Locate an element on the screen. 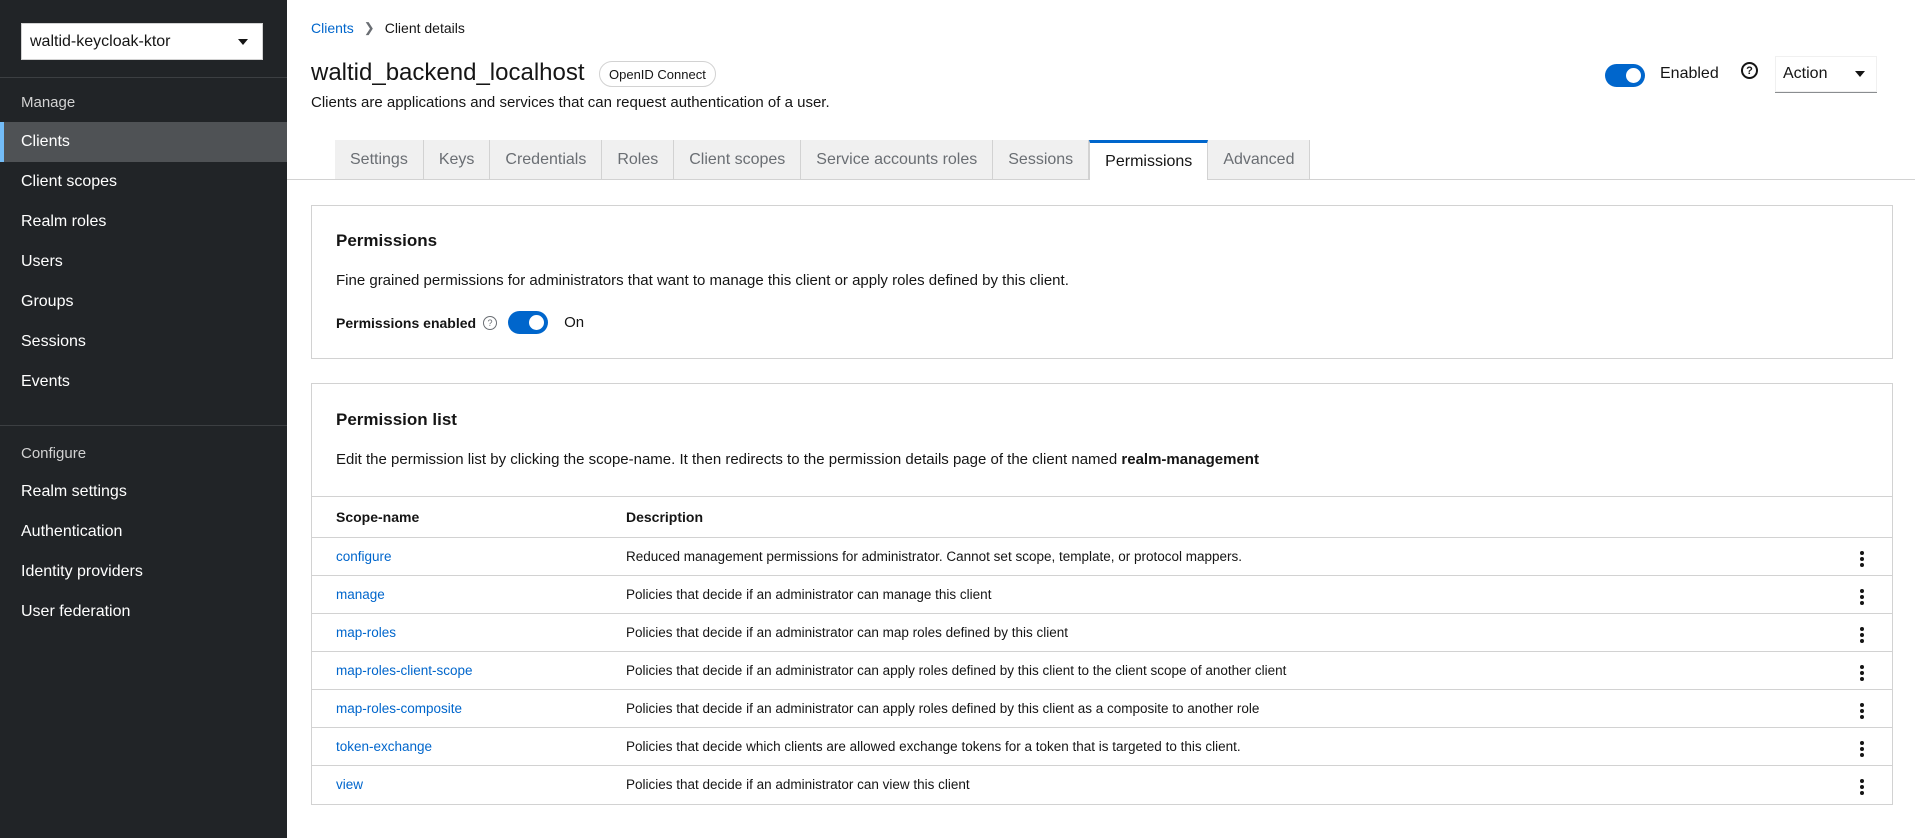 The image size is (1915, 838). scope-link: token-exchange is located at coordinates (384, 746).